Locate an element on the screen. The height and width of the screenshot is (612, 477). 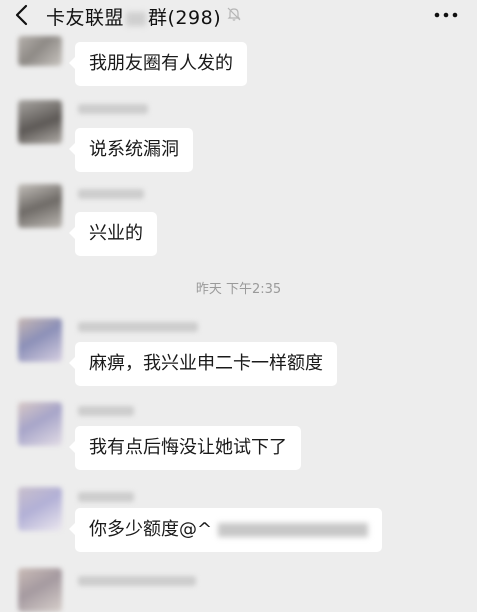
message-bubble: 你多少额度@^ is located at coordinates (225, 530).